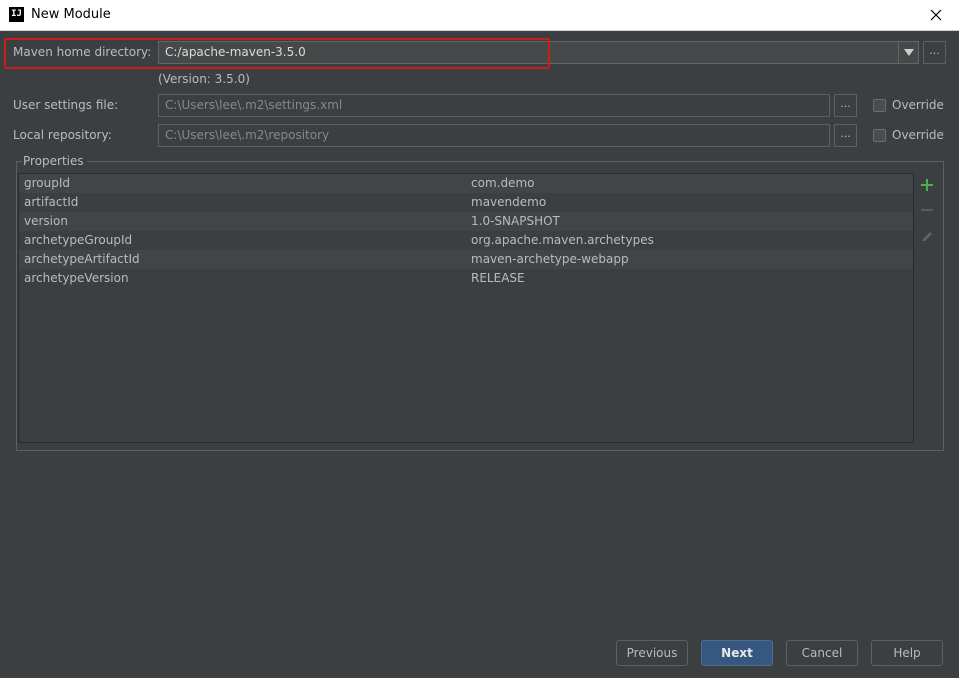 The image size is (959, 678). Describe the element at coordinates (76, 278) in the screenshot. I see `property-key: archetypeVersion` at that location.